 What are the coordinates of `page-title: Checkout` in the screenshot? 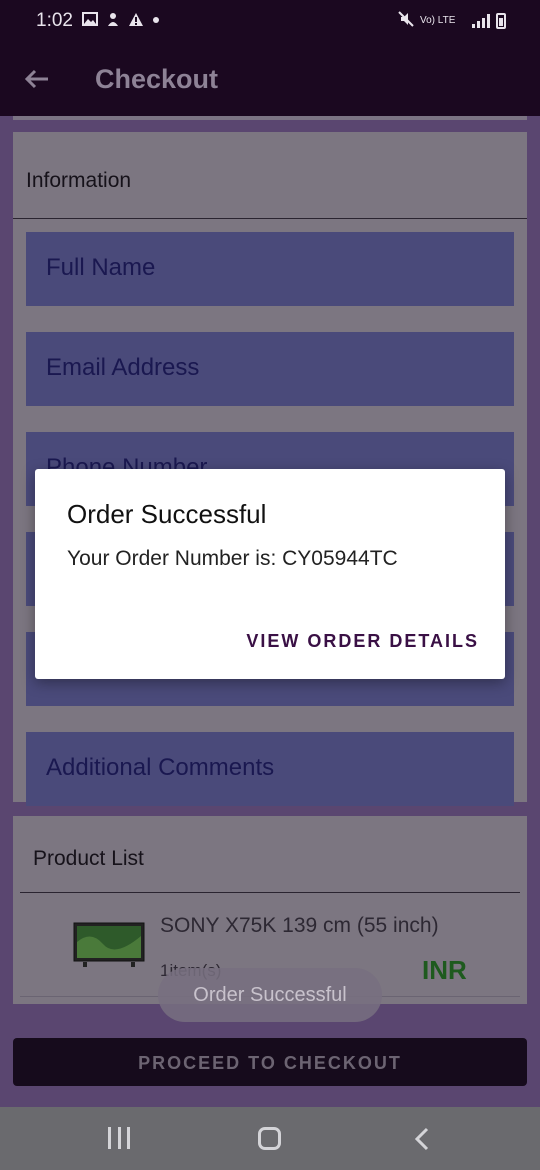 It's located at (157, 79).